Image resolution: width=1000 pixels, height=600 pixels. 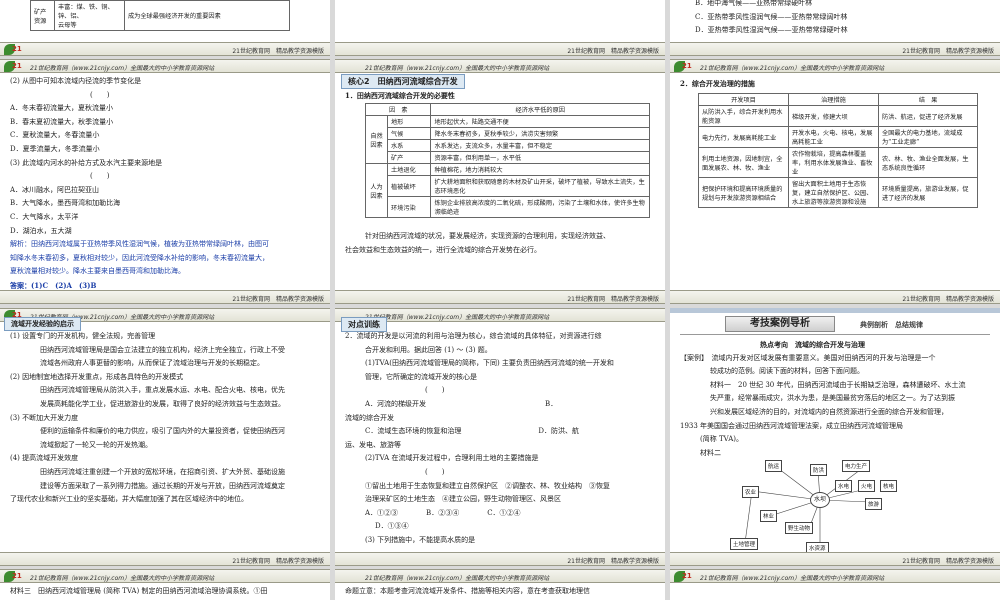 I want to click on case-line: 1933 年美国国会通过田纳西河流域管理法案，成立田纳西河流域管理局, so click(x=792, y=425).